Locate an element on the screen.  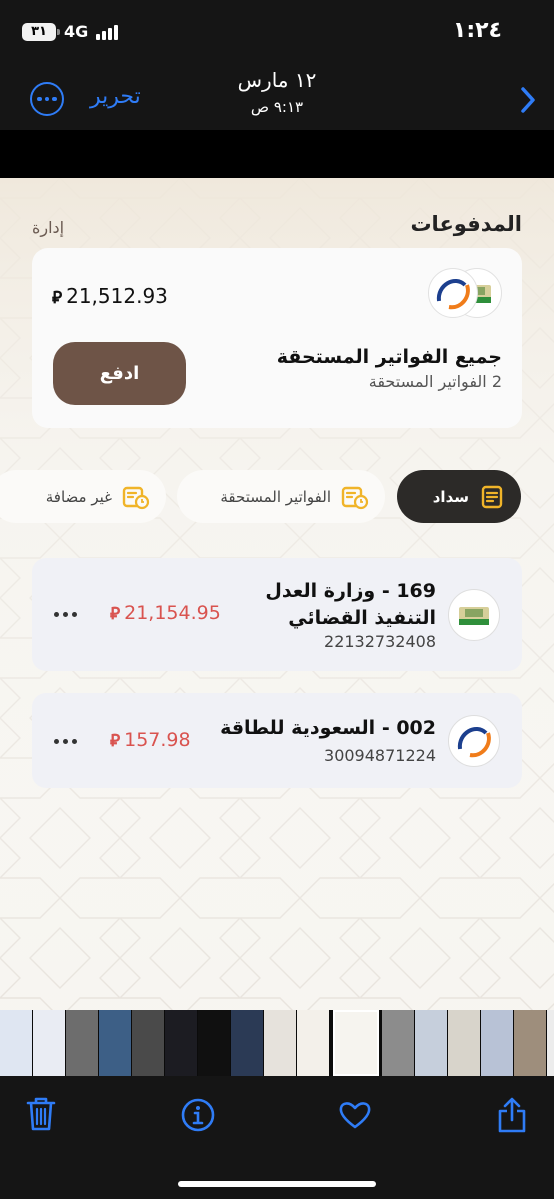
back-button is located at coordinates (528, 102).